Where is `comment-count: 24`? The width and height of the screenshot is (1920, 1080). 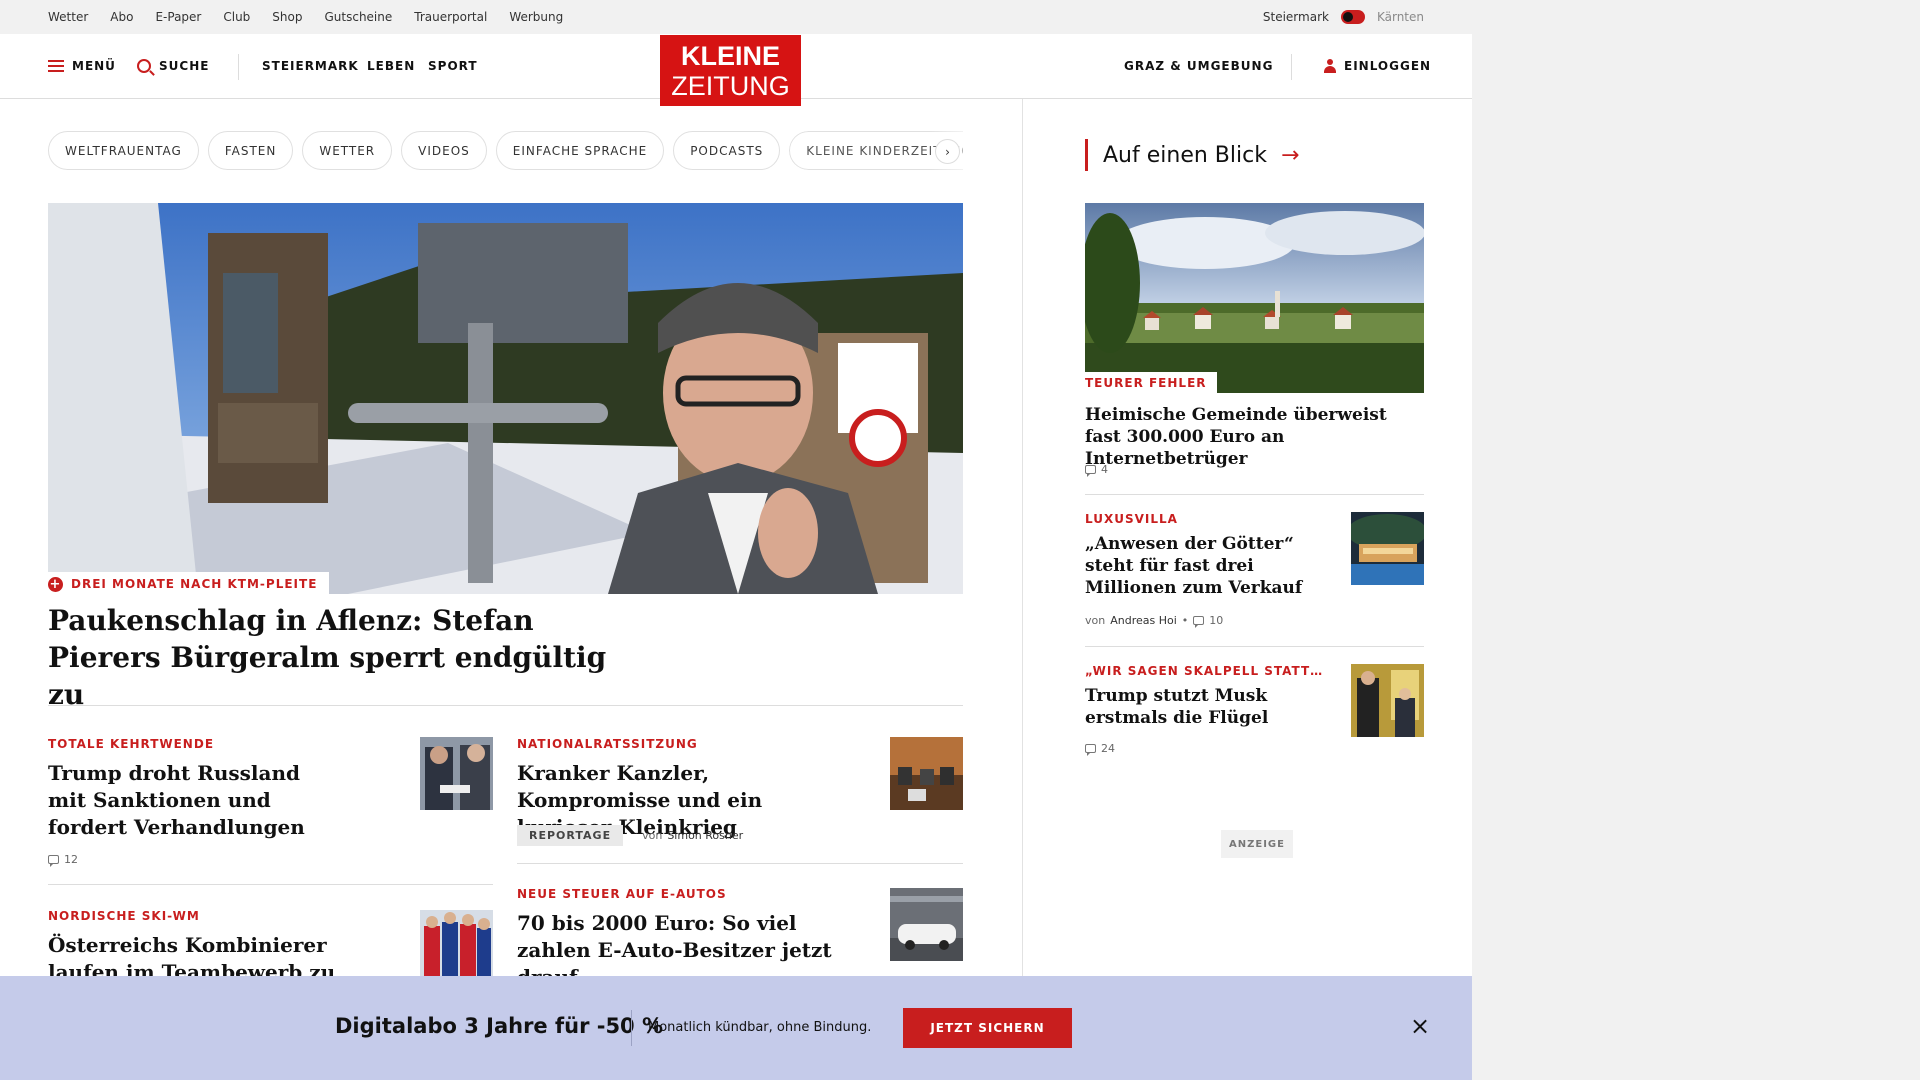
comment-count: 24 is located at coordinates (1108, 748).